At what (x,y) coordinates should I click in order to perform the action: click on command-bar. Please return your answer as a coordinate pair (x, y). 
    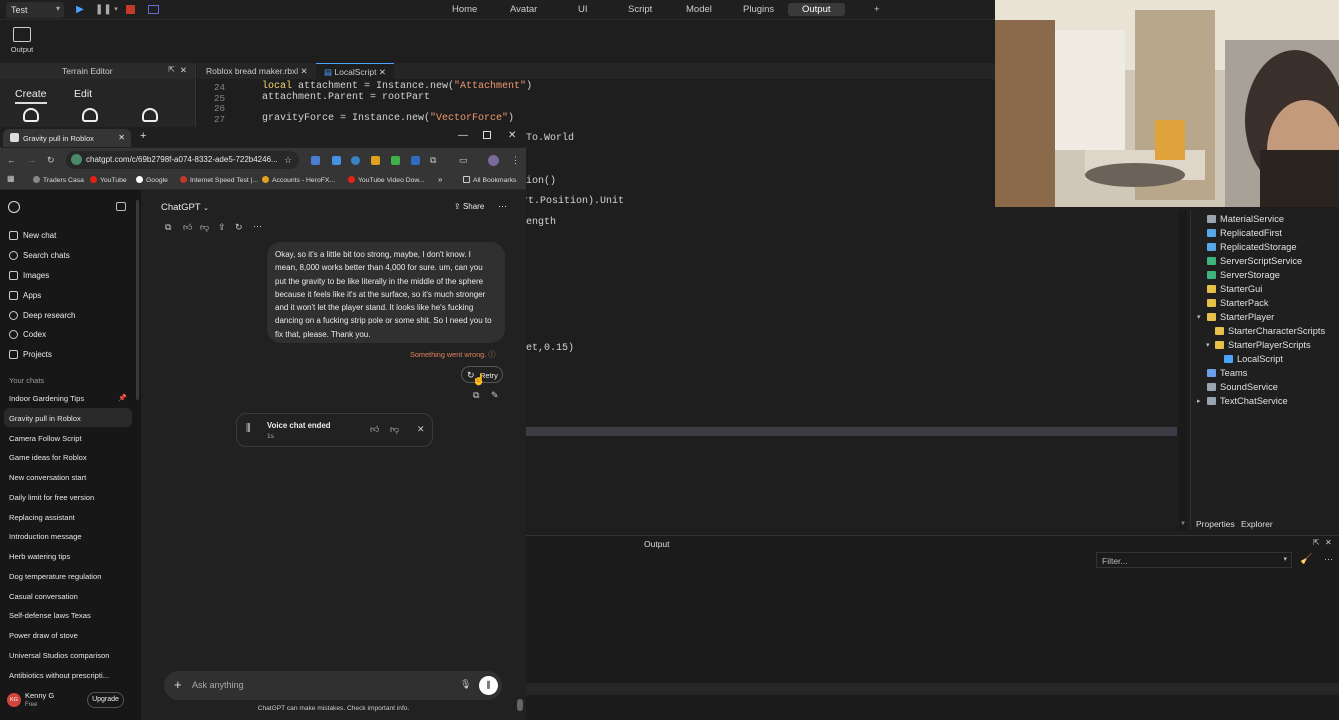
    Looking at the image, I should click on (932, 689).